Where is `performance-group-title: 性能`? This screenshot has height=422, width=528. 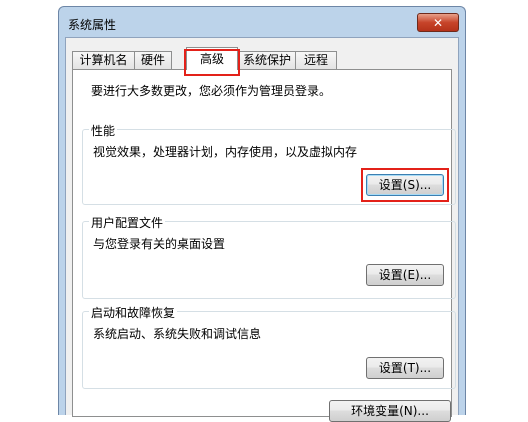
performance-group-title: 性能 is located at coordinates (103, 130).